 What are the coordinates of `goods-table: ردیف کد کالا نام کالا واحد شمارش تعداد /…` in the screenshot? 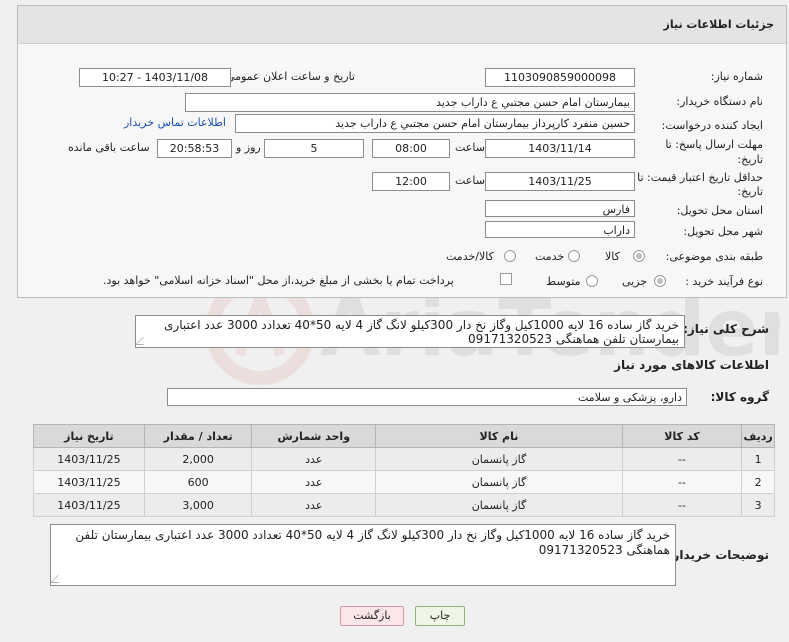 It's located at (404, 470).